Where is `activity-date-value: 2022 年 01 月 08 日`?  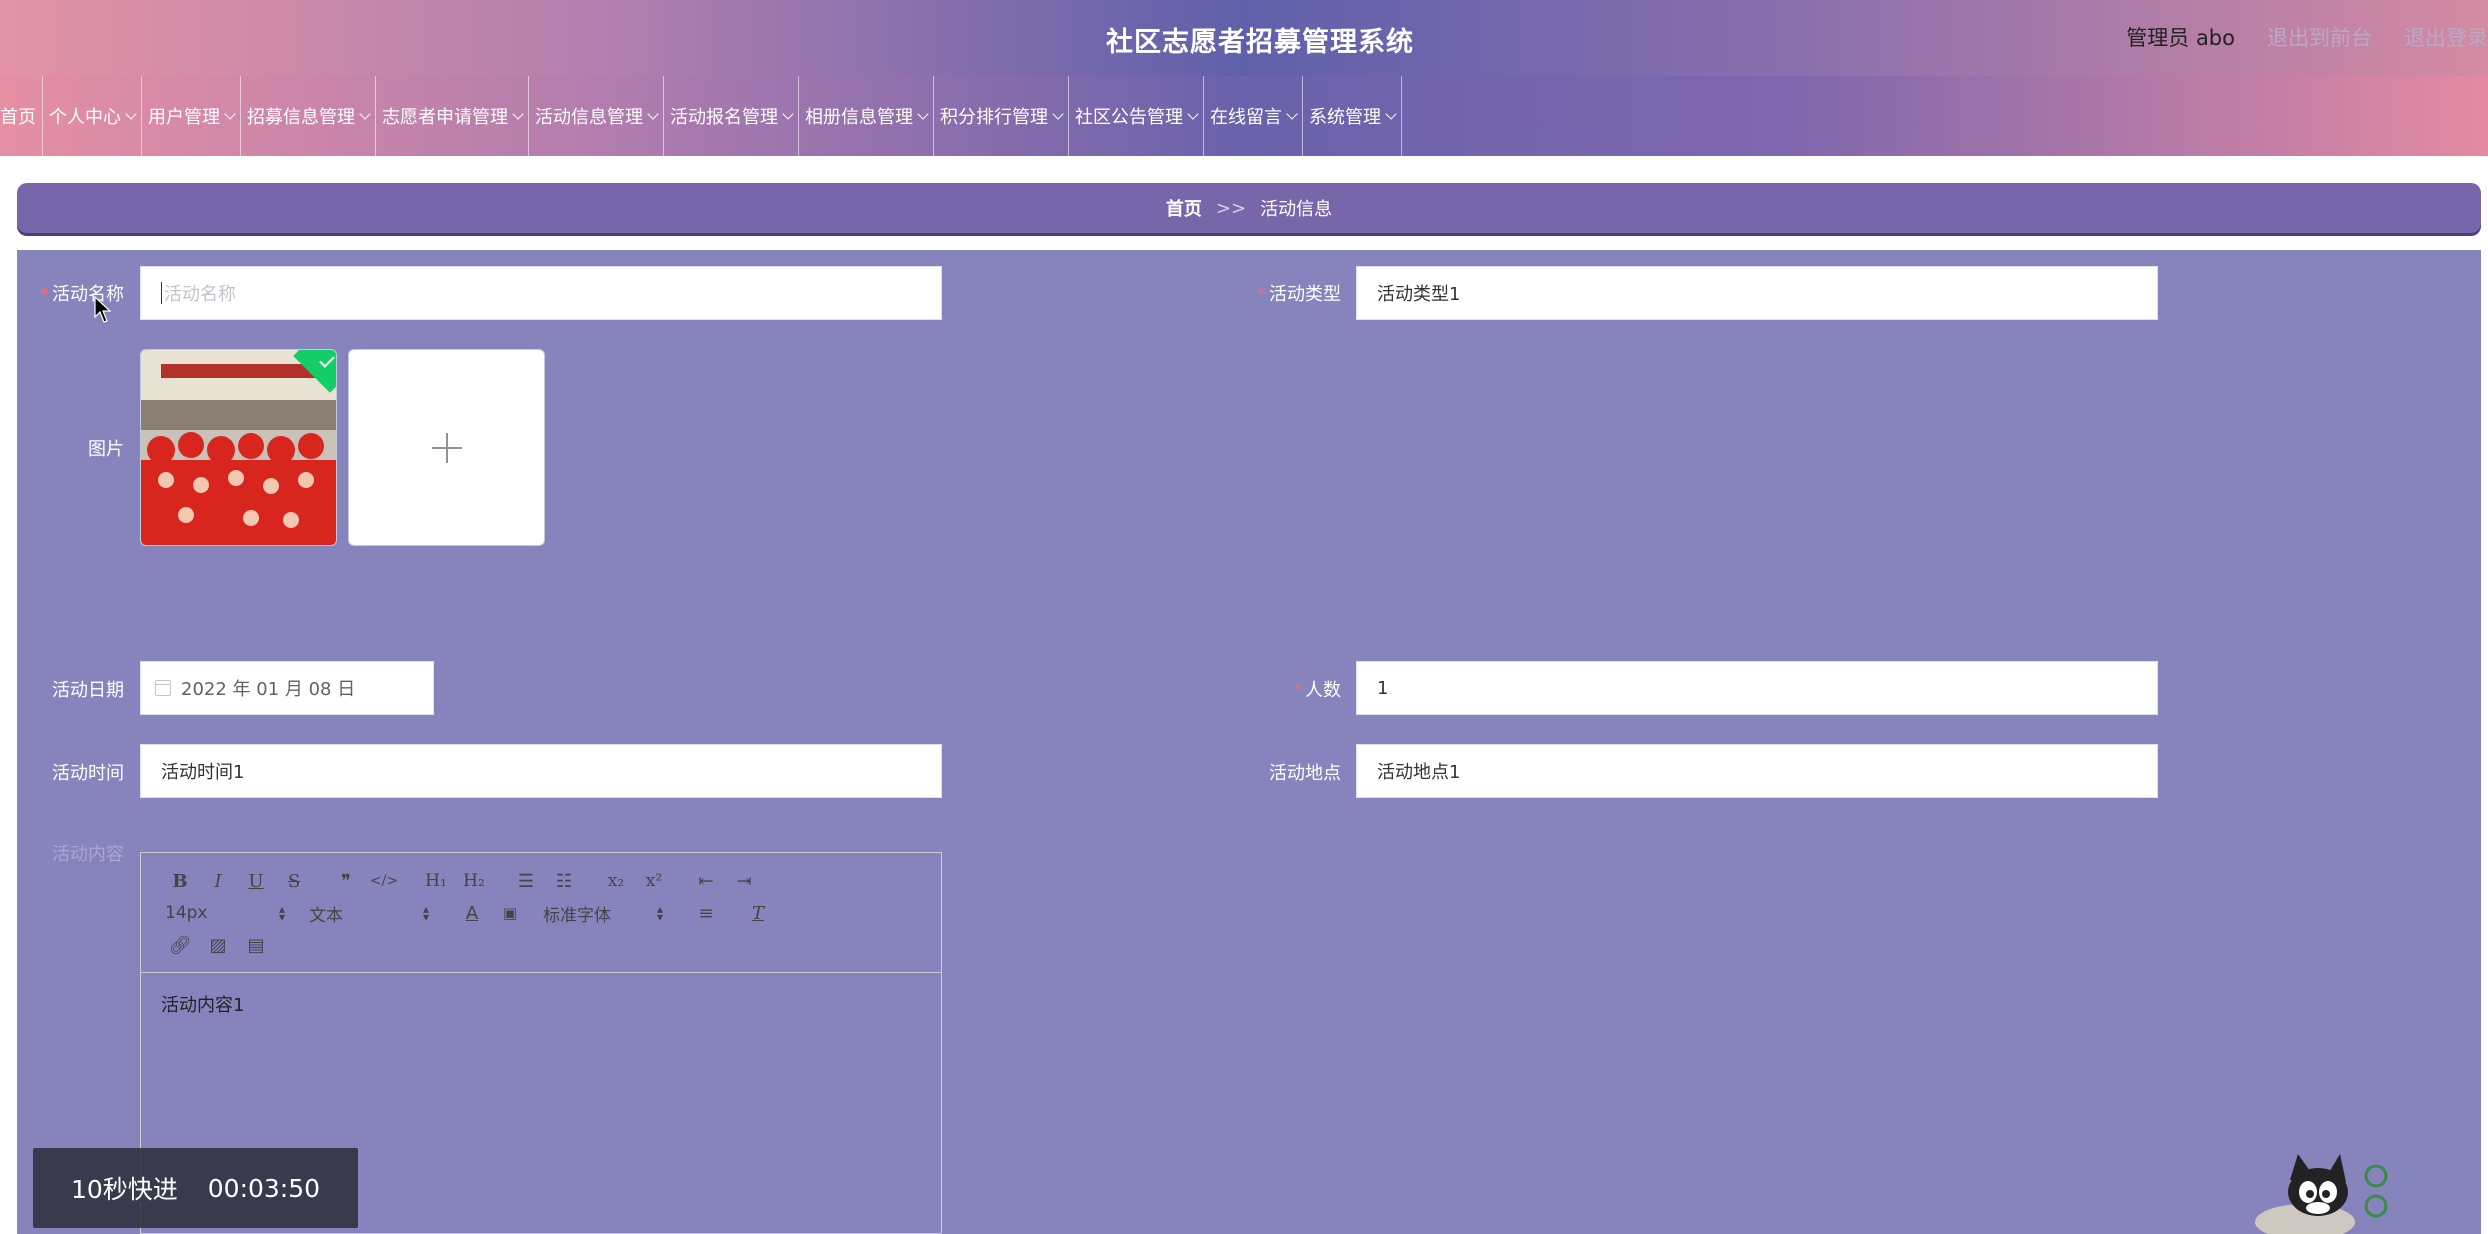 activity-date-value: 2022 年 01 月 08 日 is located at coordinates (268, 689).